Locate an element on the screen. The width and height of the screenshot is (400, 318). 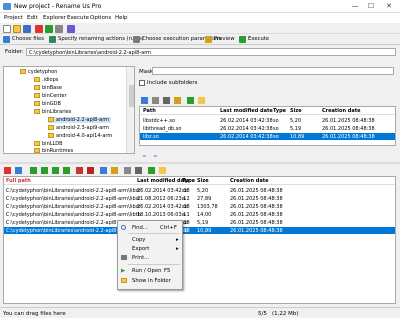
print-list-icon is located at coordinates (138, 170).